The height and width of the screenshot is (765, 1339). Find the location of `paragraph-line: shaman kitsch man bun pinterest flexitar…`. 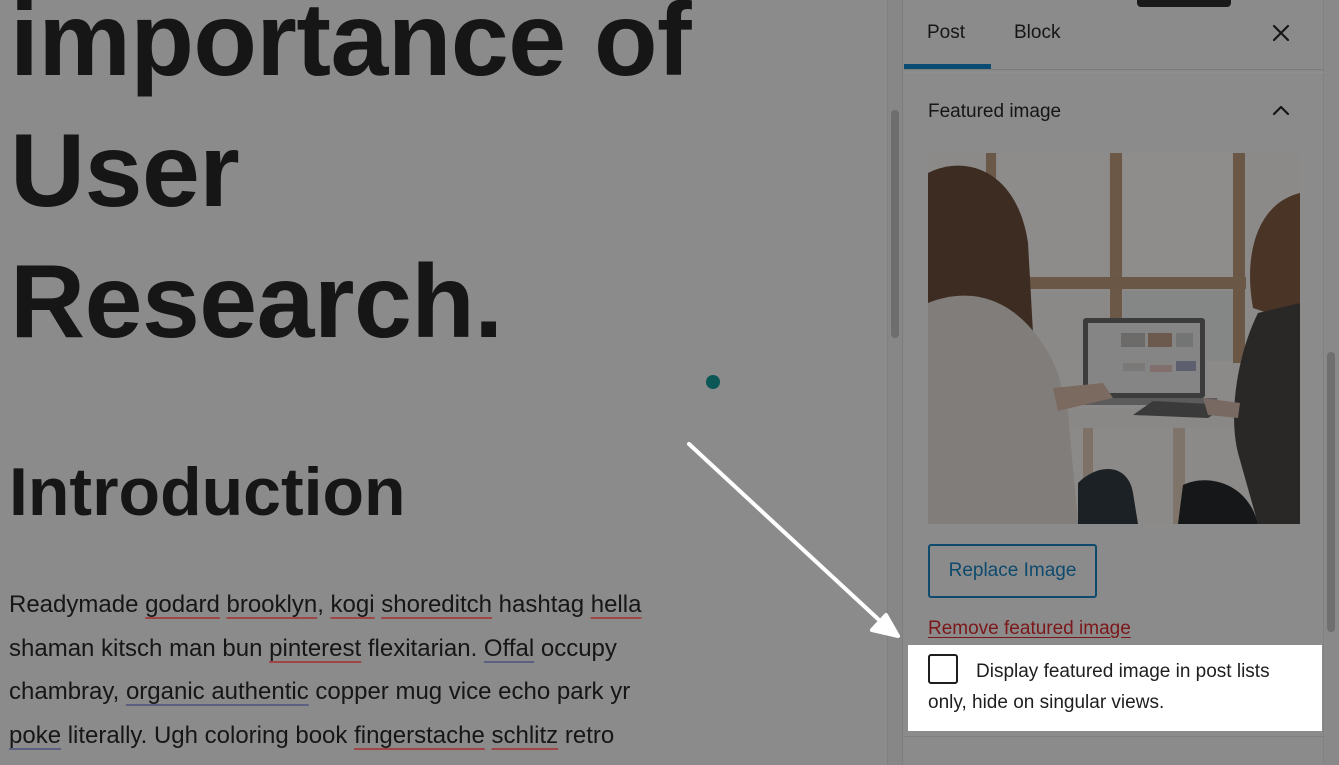

paragraph-line: shaman kitsch man bun pinterest flexitar… is located at coordinates (359, 649).